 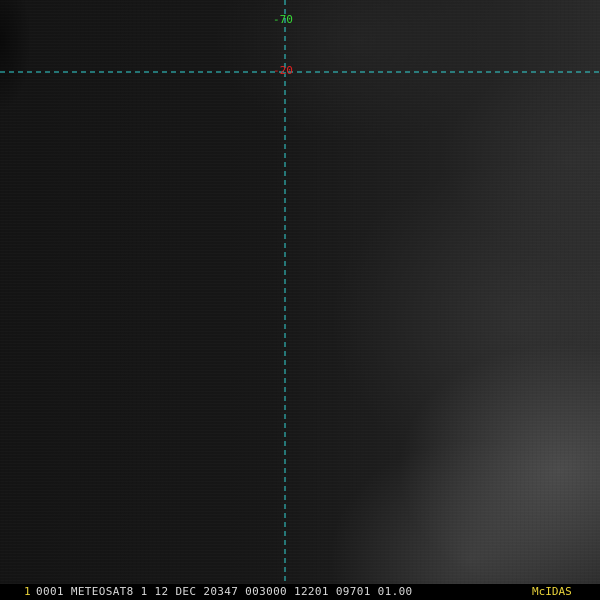 What do you see at coordinates (283, 70) in the screenshot?
I see `latitude-label: -20` at bounding box center [283, 70].